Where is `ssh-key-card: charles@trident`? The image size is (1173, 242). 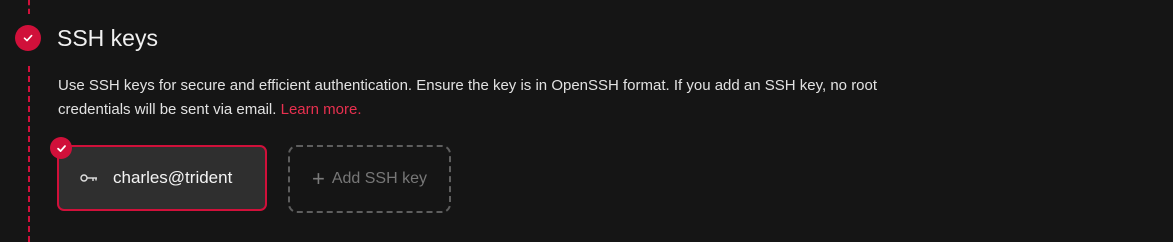 ssh-key-card: charles@trident is located at coordinates (162, 178).